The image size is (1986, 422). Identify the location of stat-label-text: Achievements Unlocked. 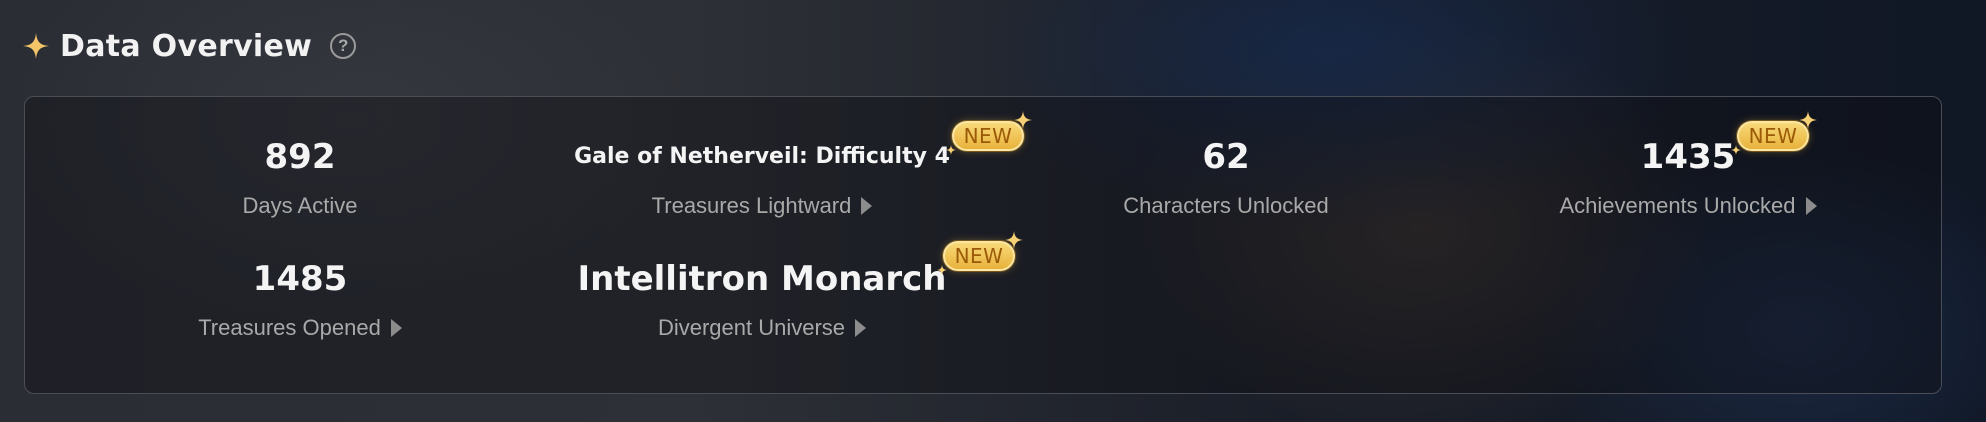
(1677, 205).